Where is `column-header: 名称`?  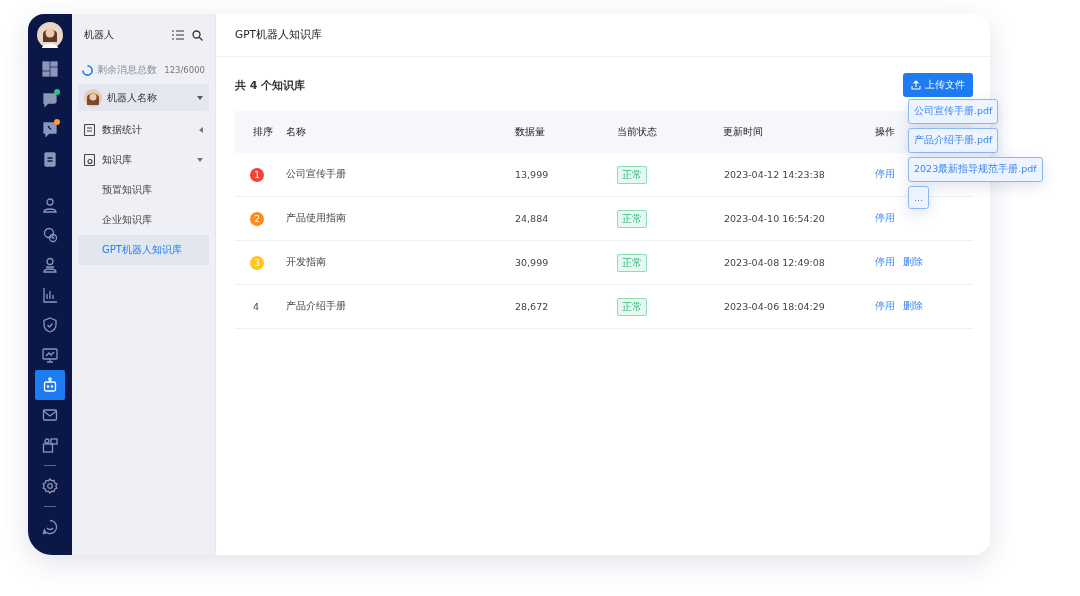
column-header: 名称 is located at coordinates (296, 132).